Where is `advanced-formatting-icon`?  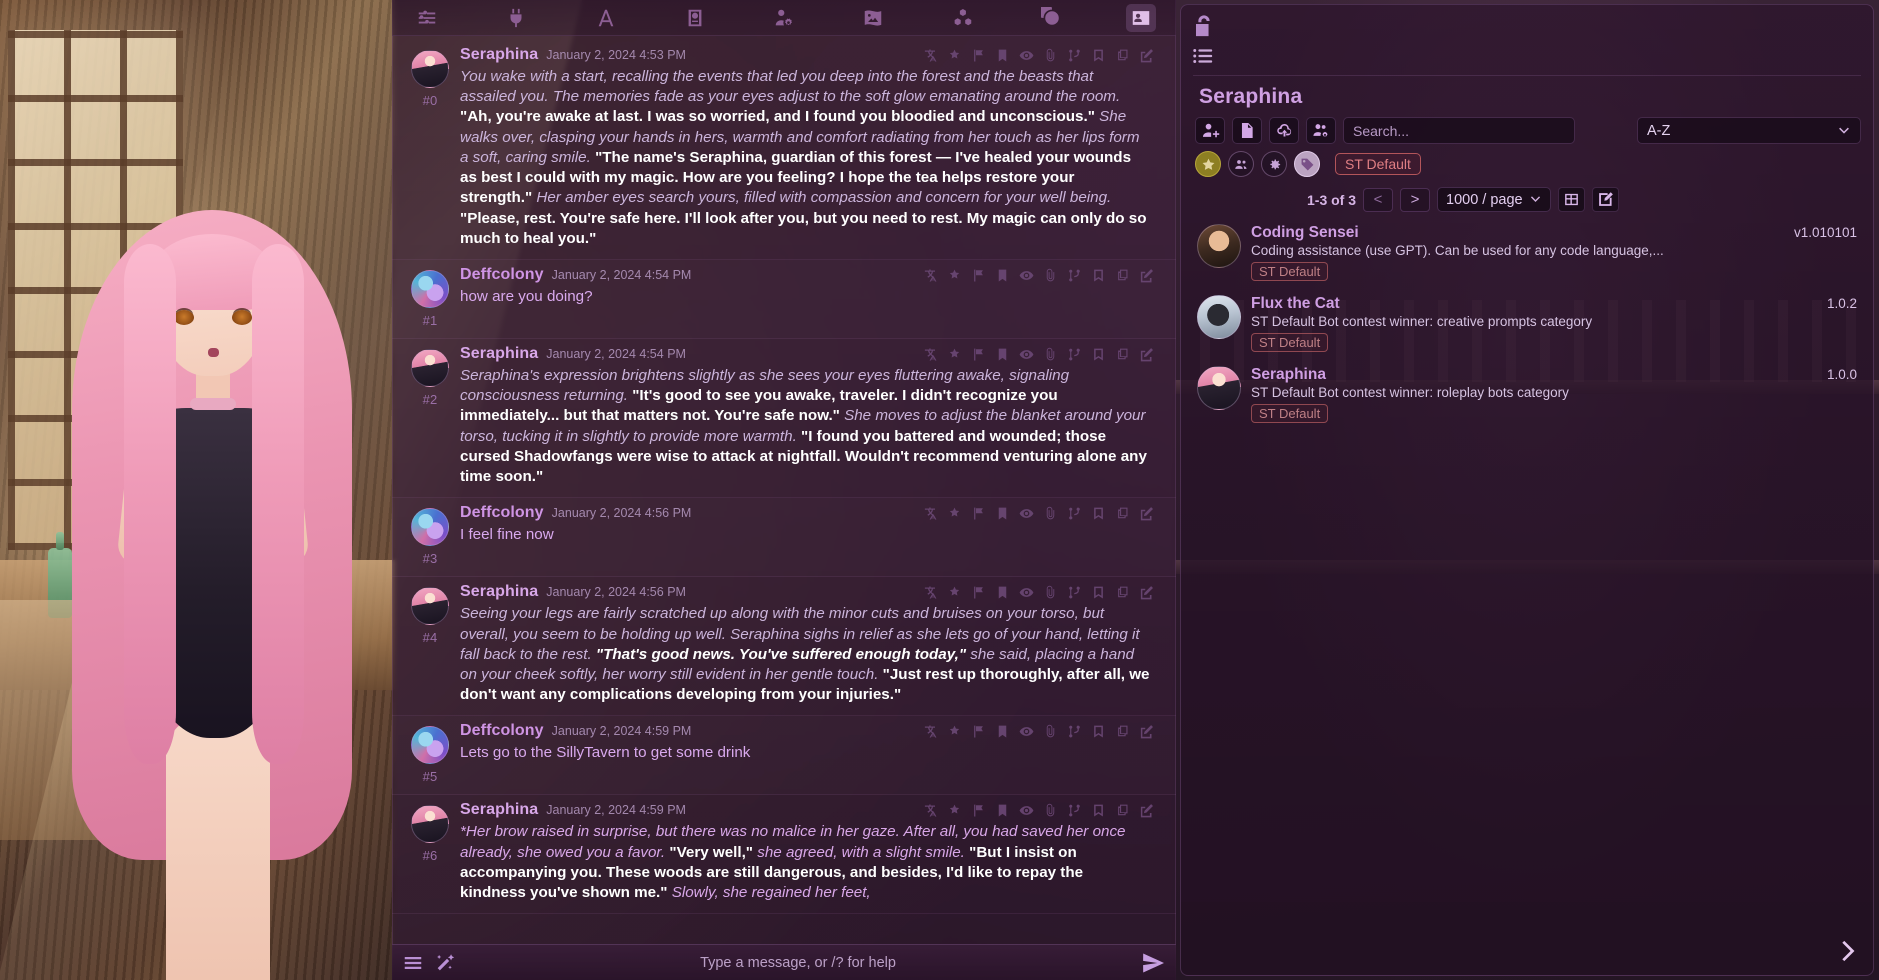 advanced-formatting-icon is located at coordinates (606, 18).